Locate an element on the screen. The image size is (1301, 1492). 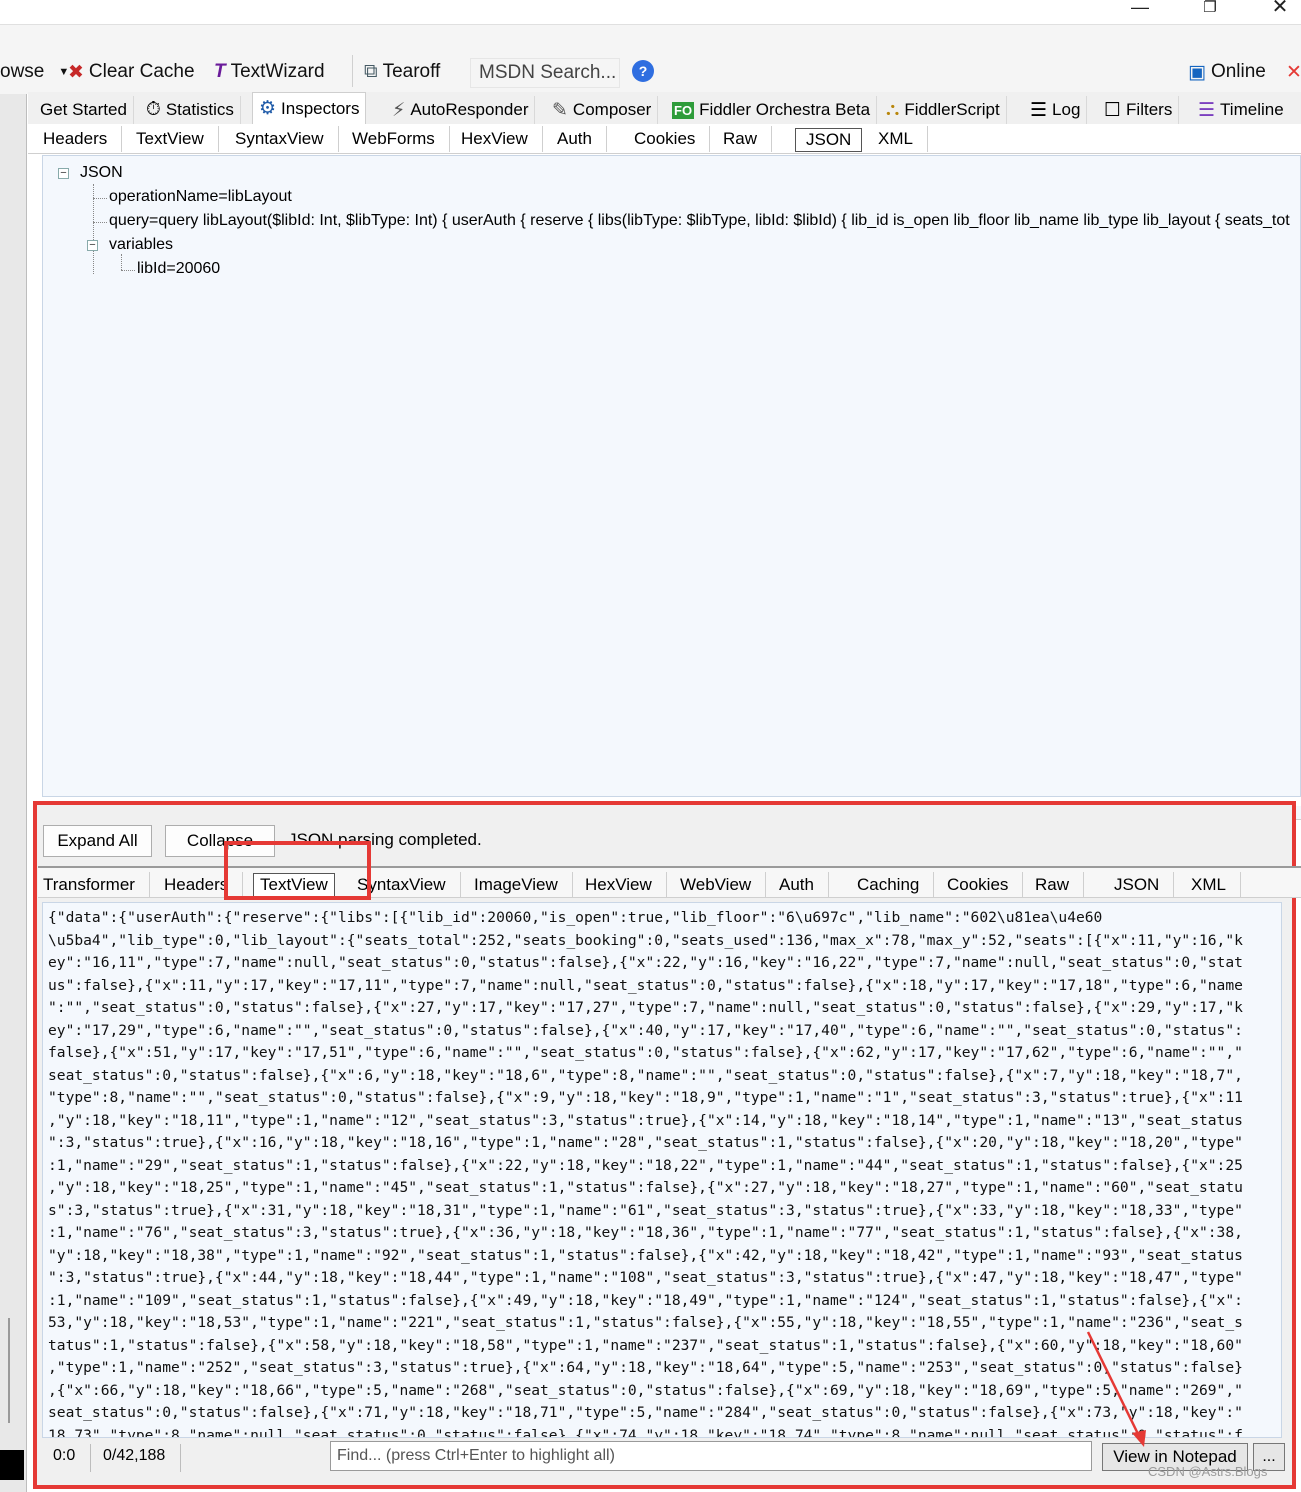
annotation-arrow-icon is located at coordinates (1116, 1389).